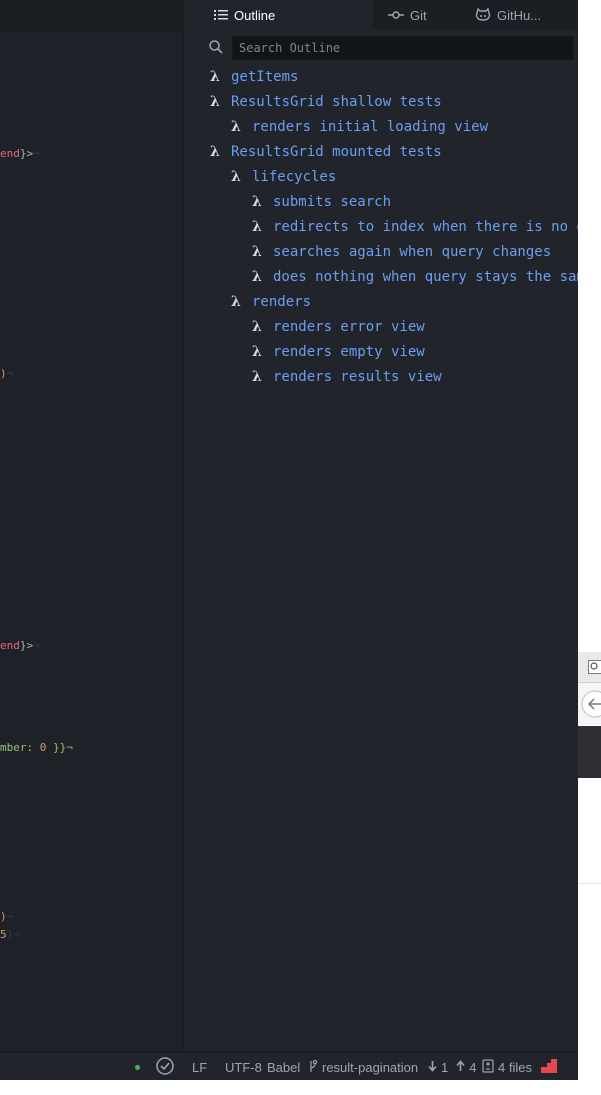 The width and height of the screenshot is (601, 1095). What do you see at coordinates (357, 377) in the screenshot?
I see `outline-item-label: renders results view` at bounding box center [357, 377].